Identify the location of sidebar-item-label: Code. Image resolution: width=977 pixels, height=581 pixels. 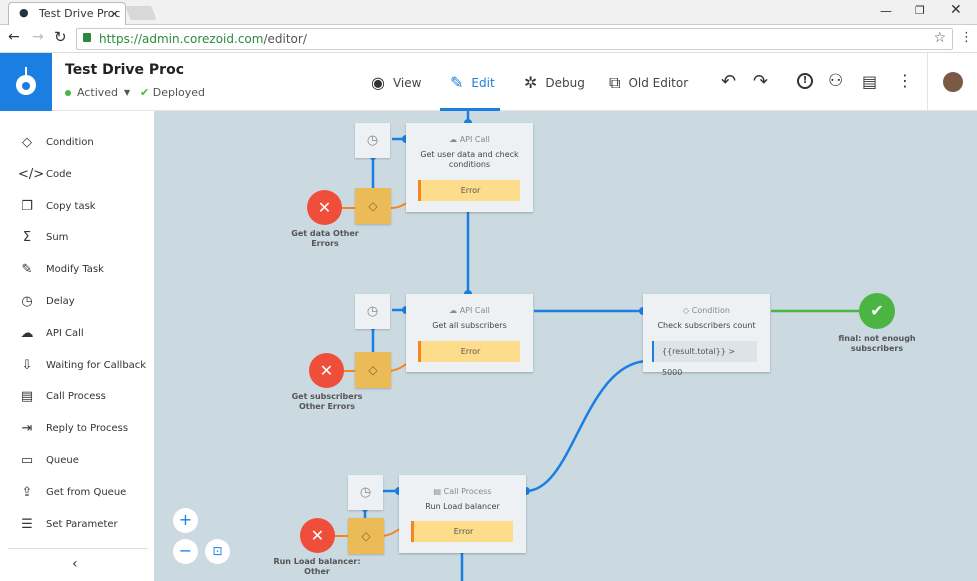
(59, 174).